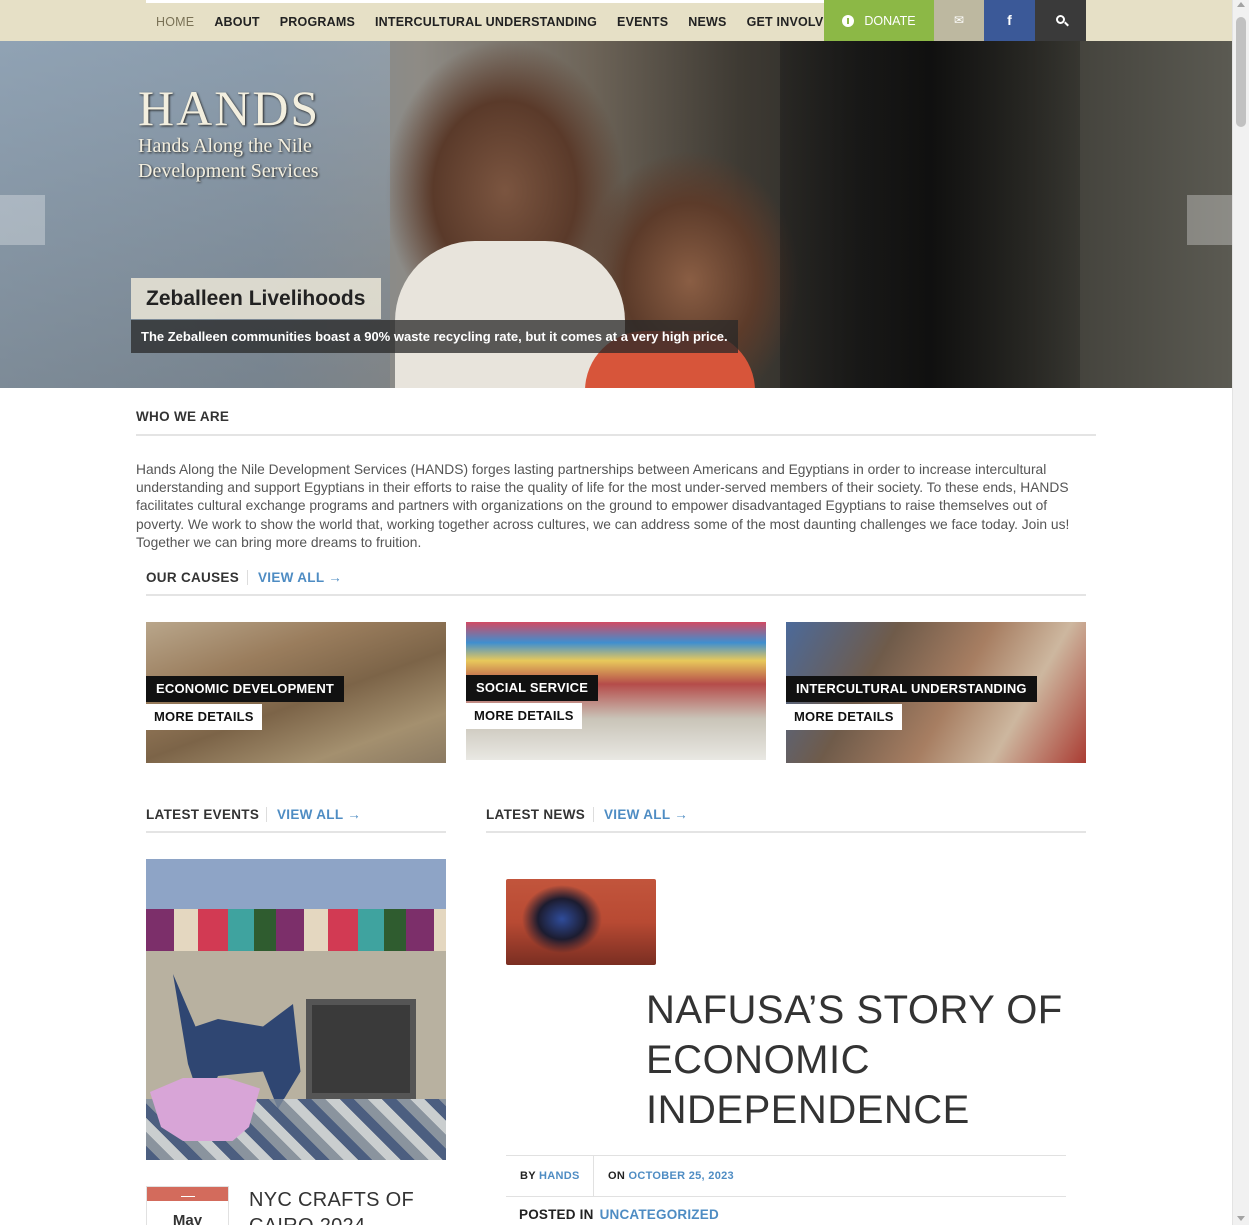  What do you see at coordinates (659, 1214) in the screenshot?
I see `category-link: UNCATEGORIZED` at bounding box center [659, 1214].